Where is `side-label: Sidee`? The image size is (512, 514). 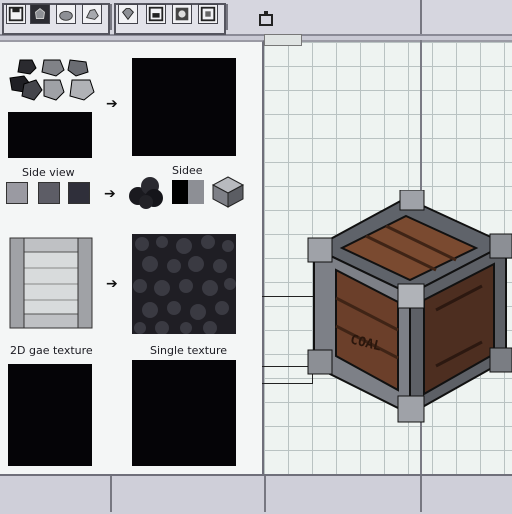 side-label: Sidee is located at coordinates (187, 170).